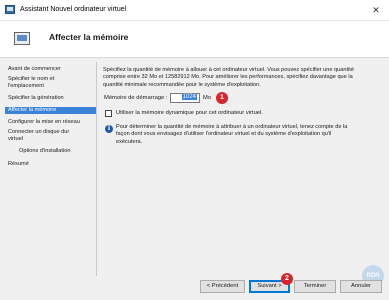 This screenshot has width=389, height=300. I want to click on info-icon: i, so click(109, 129).